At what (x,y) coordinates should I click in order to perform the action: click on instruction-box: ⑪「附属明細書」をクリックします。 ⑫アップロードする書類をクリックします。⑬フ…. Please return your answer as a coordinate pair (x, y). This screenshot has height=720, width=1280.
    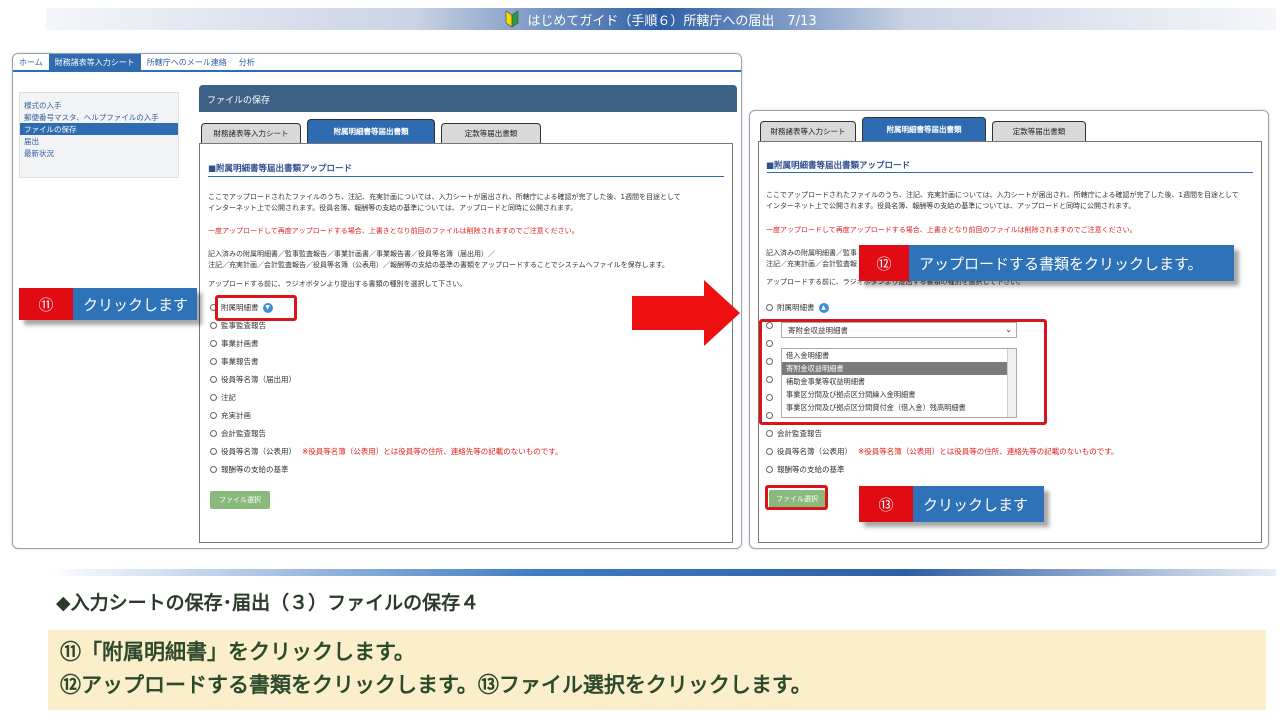
    Looking at the image, I should click on (657, 670).